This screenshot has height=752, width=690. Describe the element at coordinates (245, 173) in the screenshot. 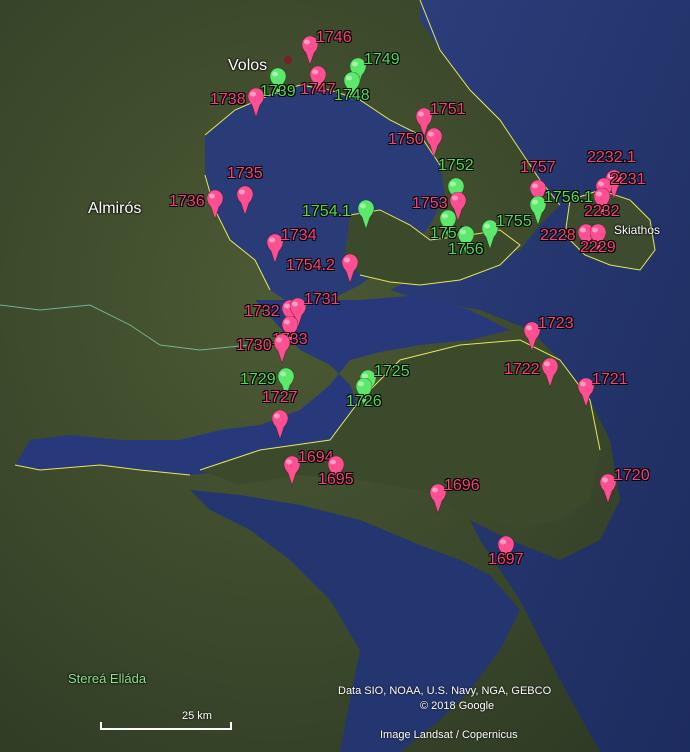

I see `marker-label: 1735` at that location.